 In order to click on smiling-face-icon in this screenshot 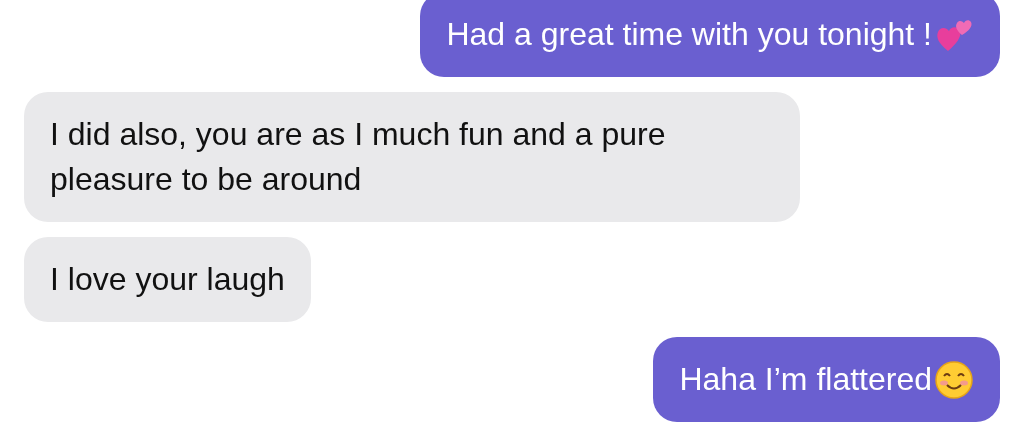, I will do `click(954, 379)`.